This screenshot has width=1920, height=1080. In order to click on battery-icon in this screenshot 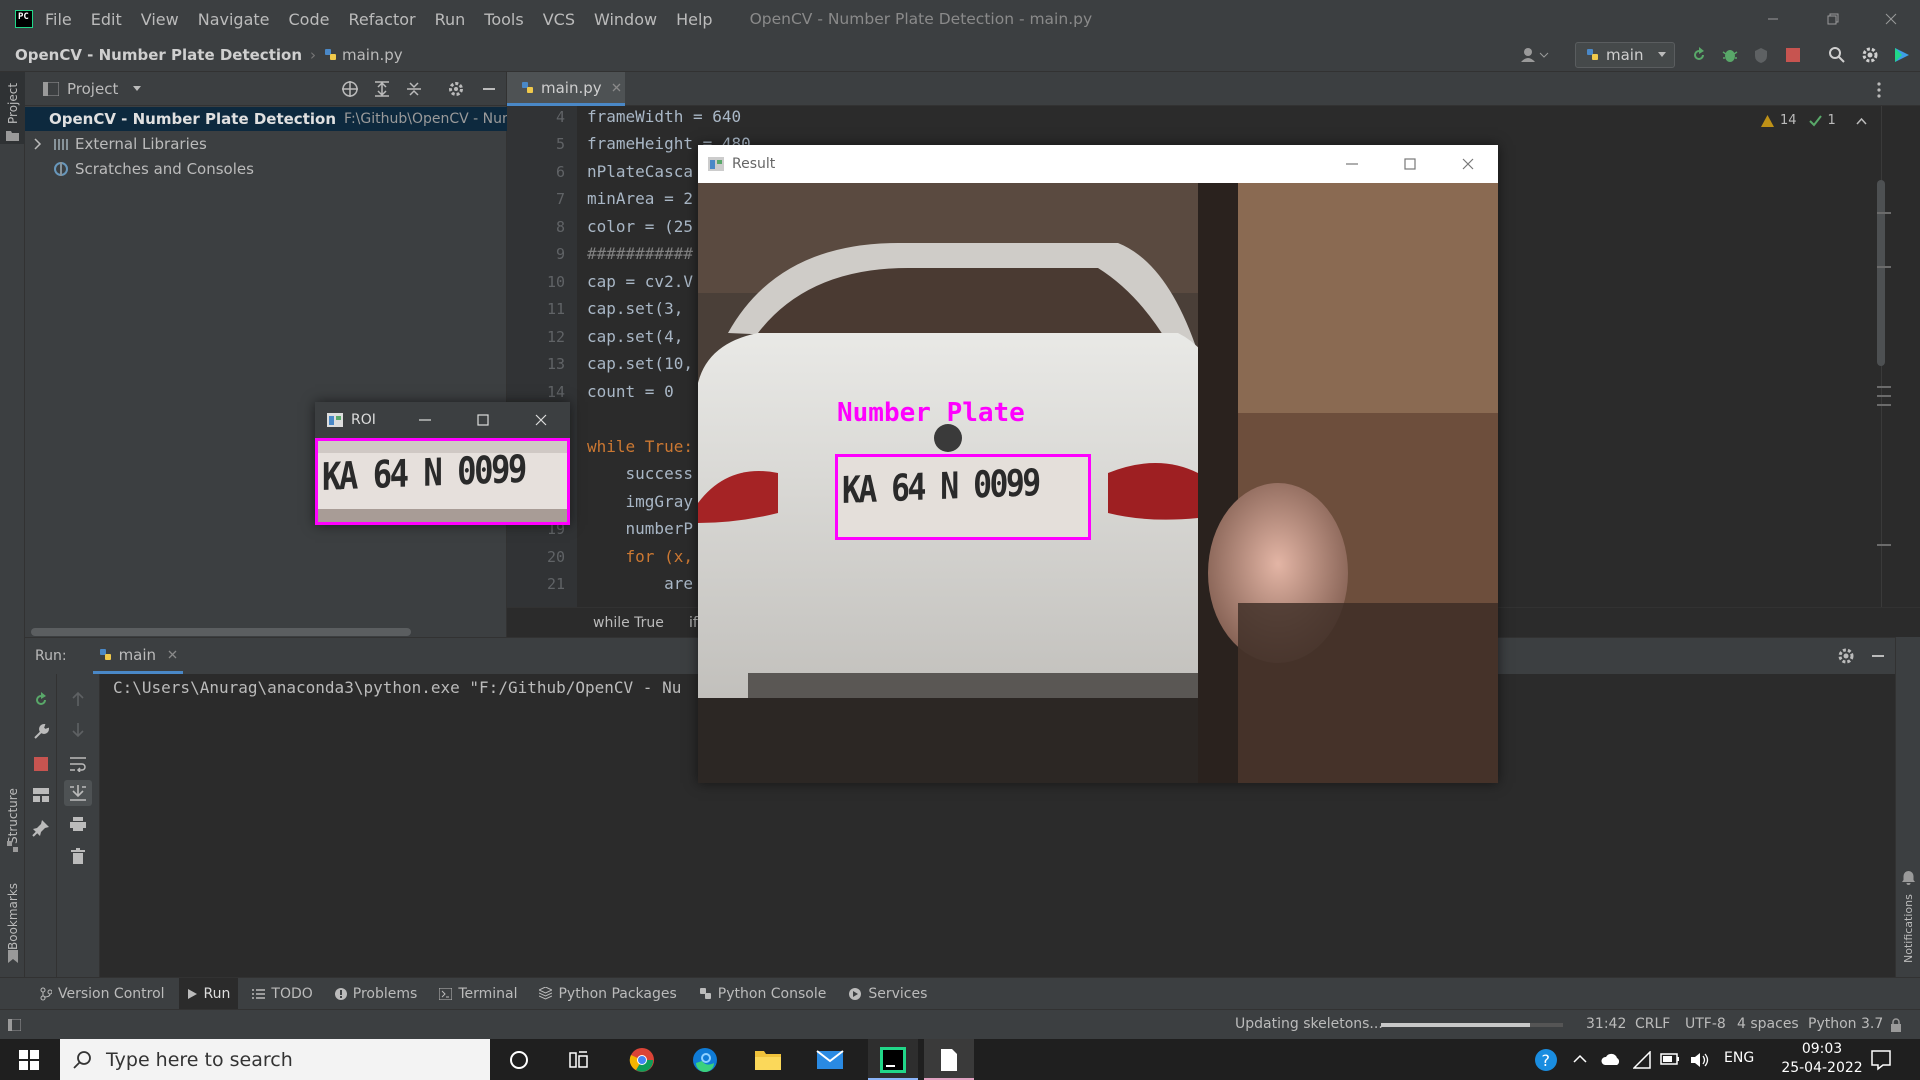, I will do `click(1670, 1059)`.